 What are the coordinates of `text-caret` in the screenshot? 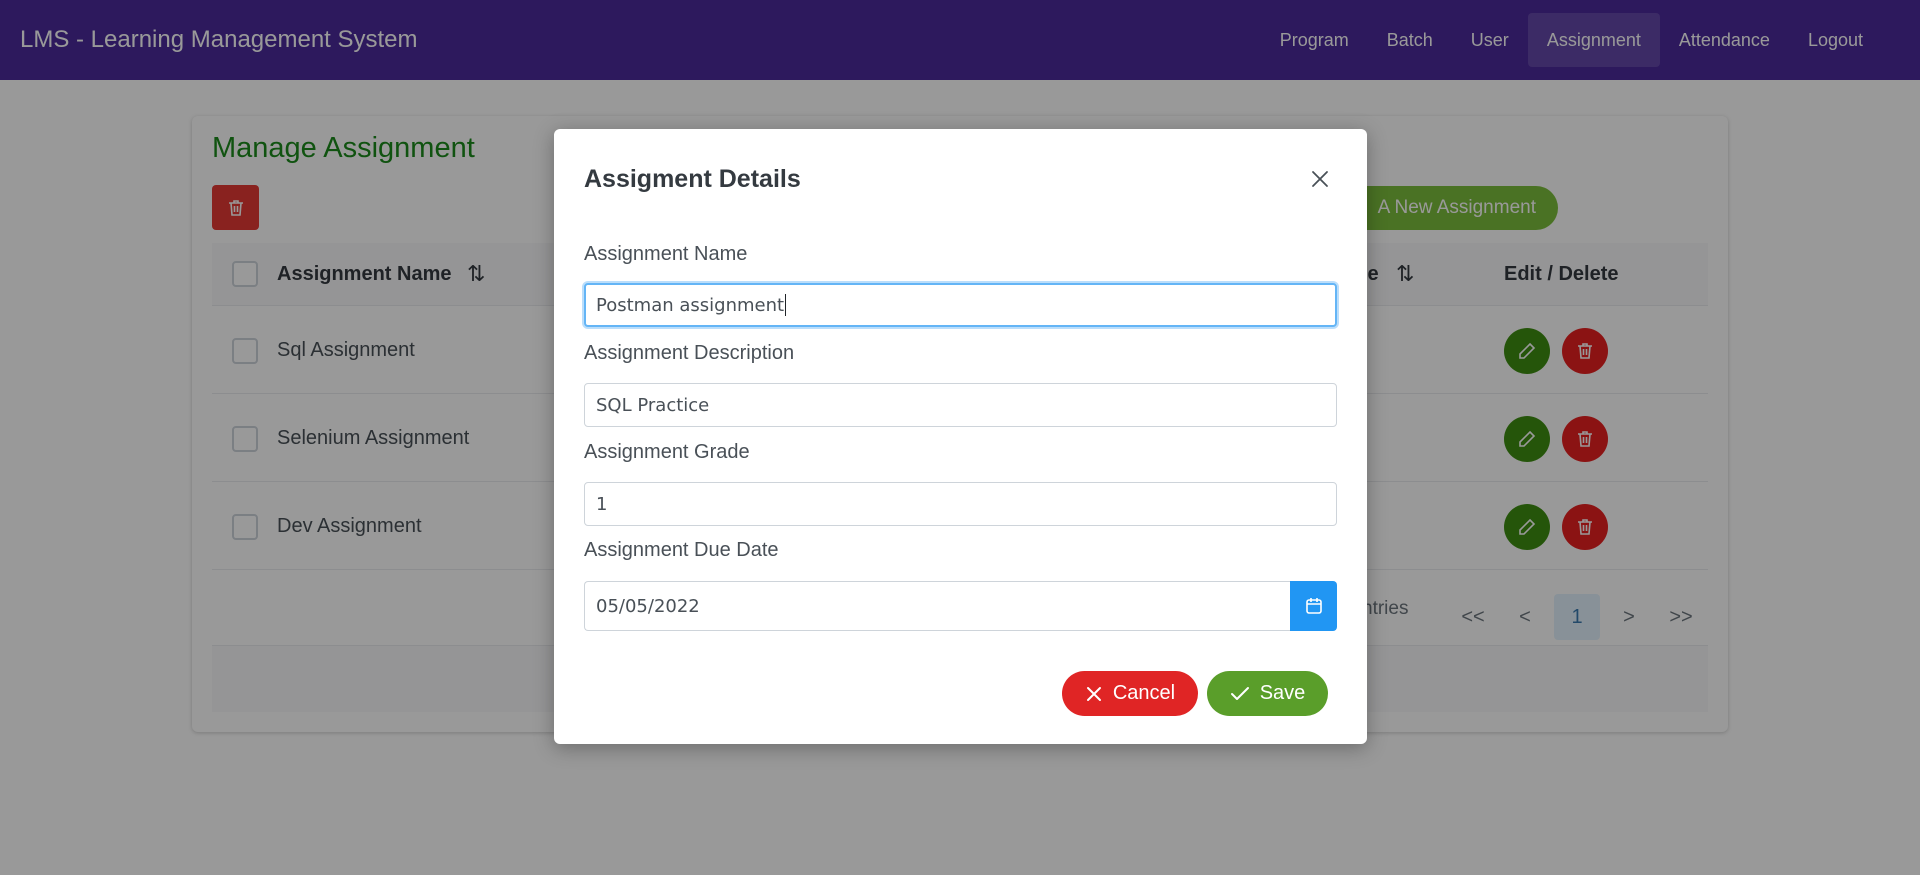 It's located at (786, 305).